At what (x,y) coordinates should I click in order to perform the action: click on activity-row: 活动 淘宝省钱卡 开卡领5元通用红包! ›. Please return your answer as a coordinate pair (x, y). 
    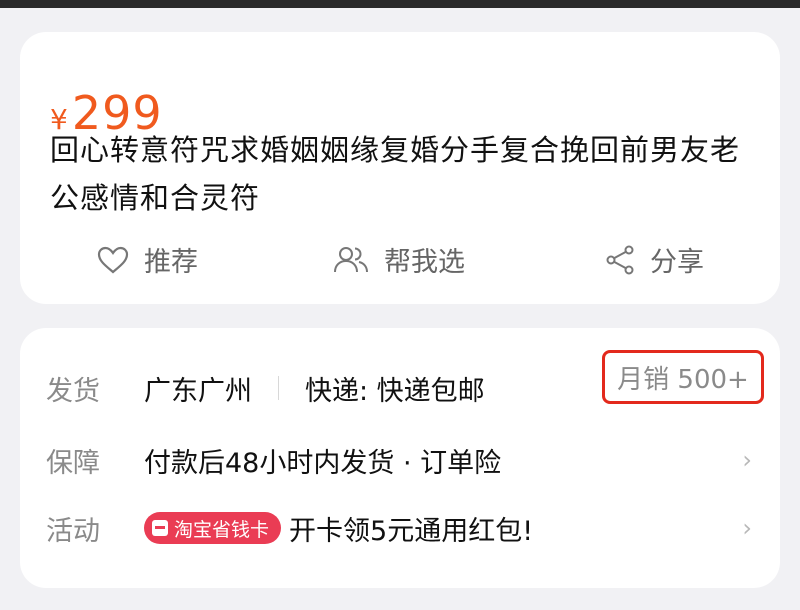
    Looking at the image, I should click on (400, 528).